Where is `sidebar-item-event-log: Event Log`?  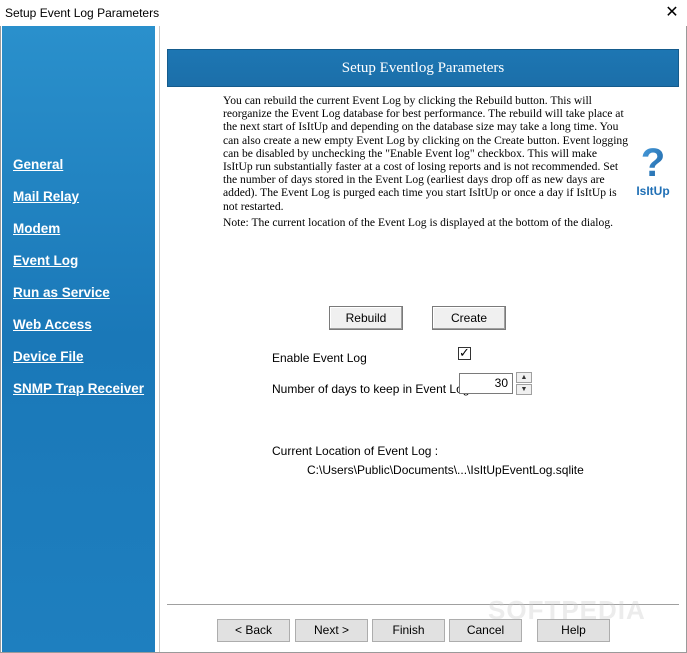
sidebar-item-event-log: Event Log is located at coordinates (45, 260).